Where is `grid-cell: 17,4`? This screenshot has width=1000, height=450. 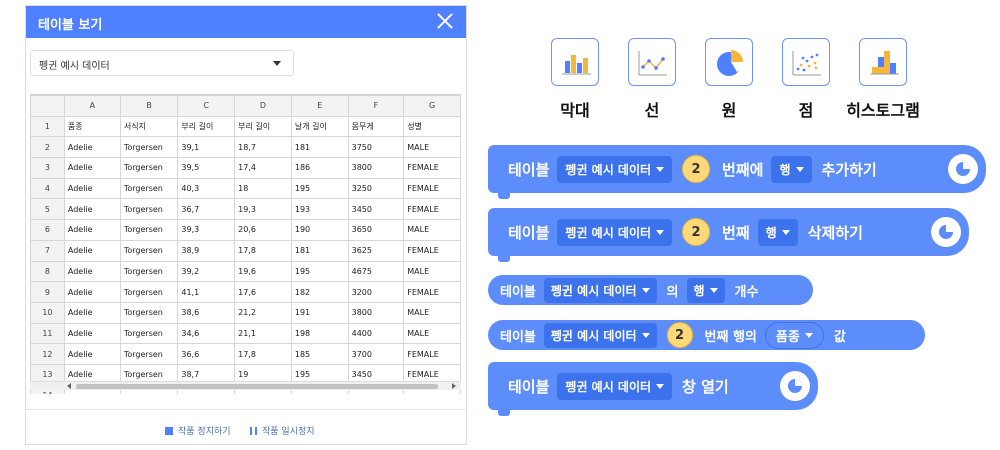 grid-cell: 17,4 is located at coordinates (263, 168).